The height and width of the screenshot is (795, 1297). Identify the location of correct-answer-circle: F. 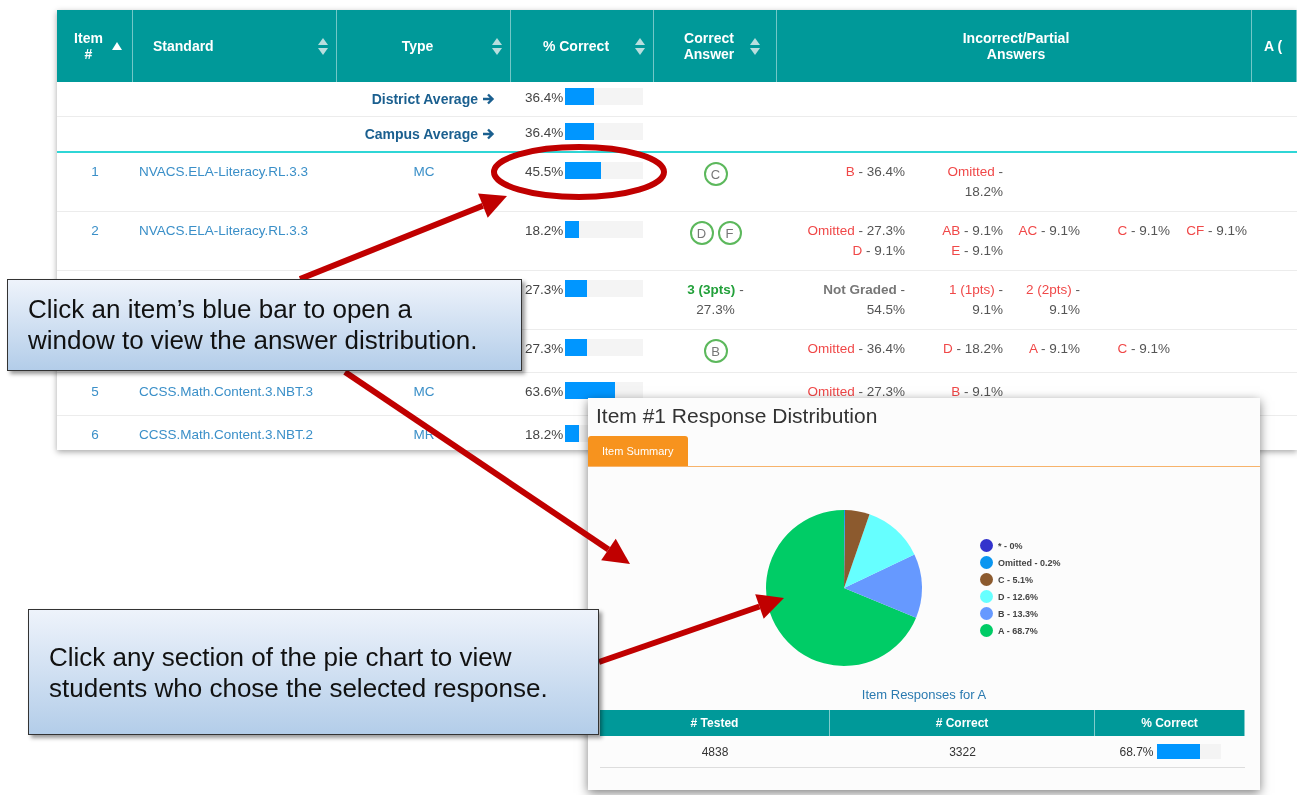
(729, 233).